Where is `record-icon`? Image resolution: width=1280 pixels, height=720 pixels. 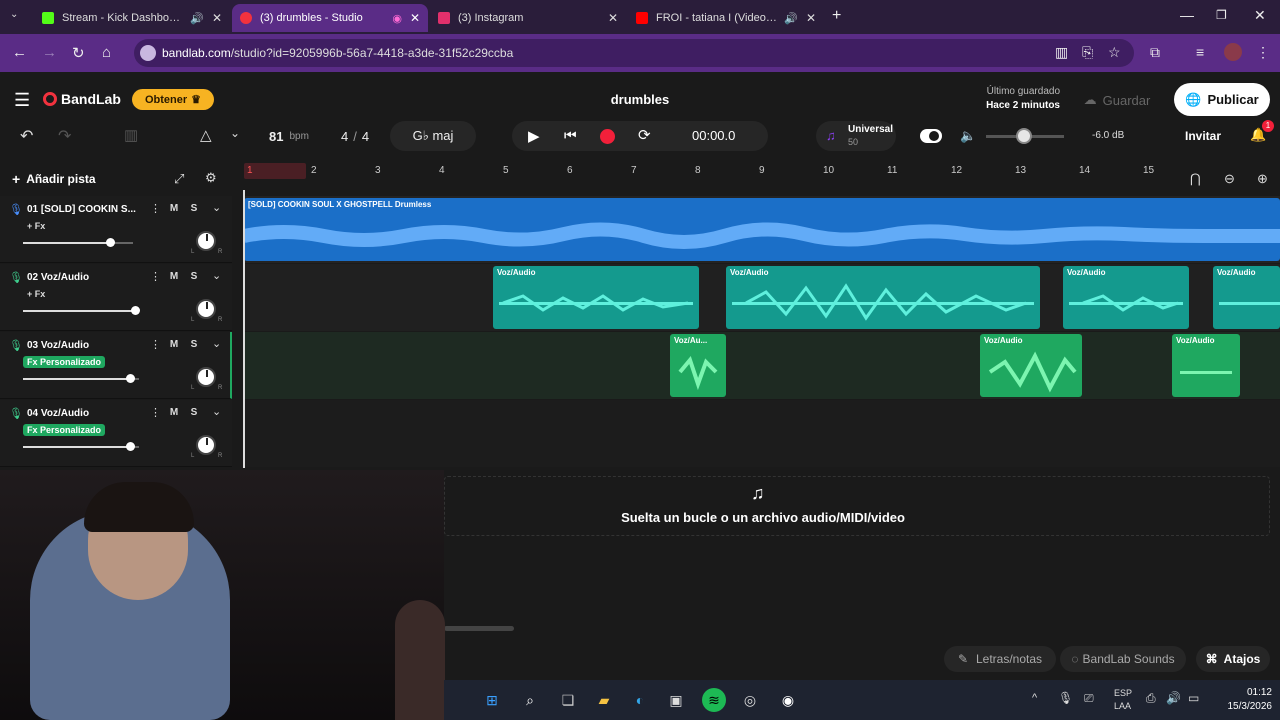 record-icon is located at coordinates (607, 136).